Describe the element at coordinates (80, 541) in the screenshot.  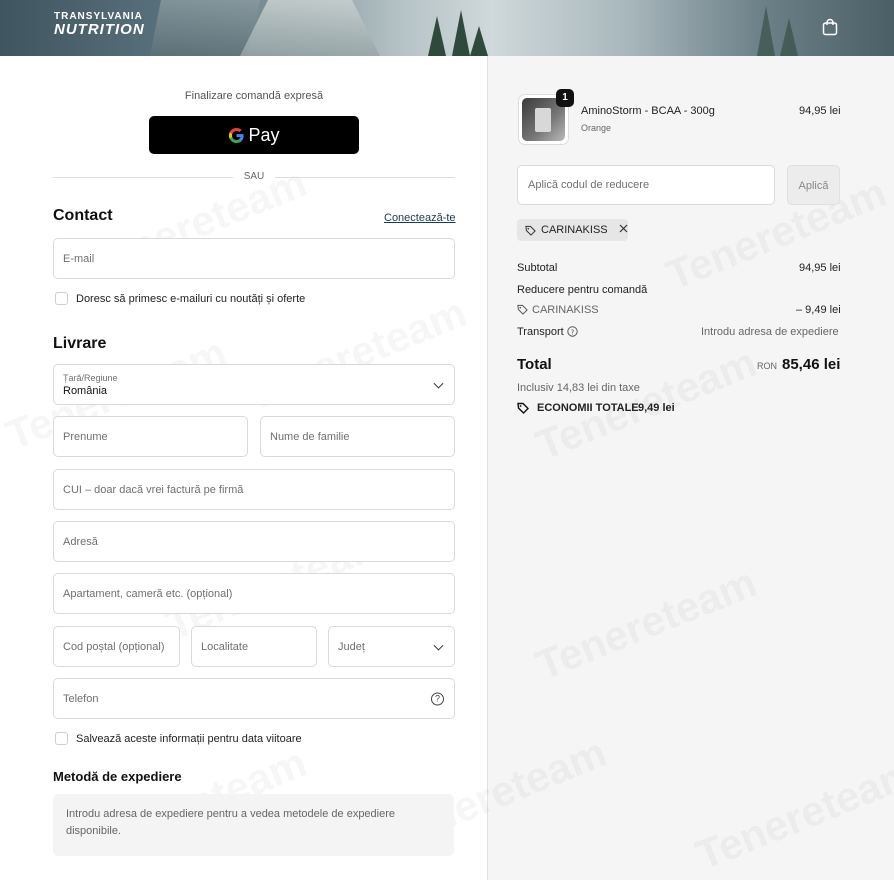
I see `address-placeholder: Adresă` at that location.